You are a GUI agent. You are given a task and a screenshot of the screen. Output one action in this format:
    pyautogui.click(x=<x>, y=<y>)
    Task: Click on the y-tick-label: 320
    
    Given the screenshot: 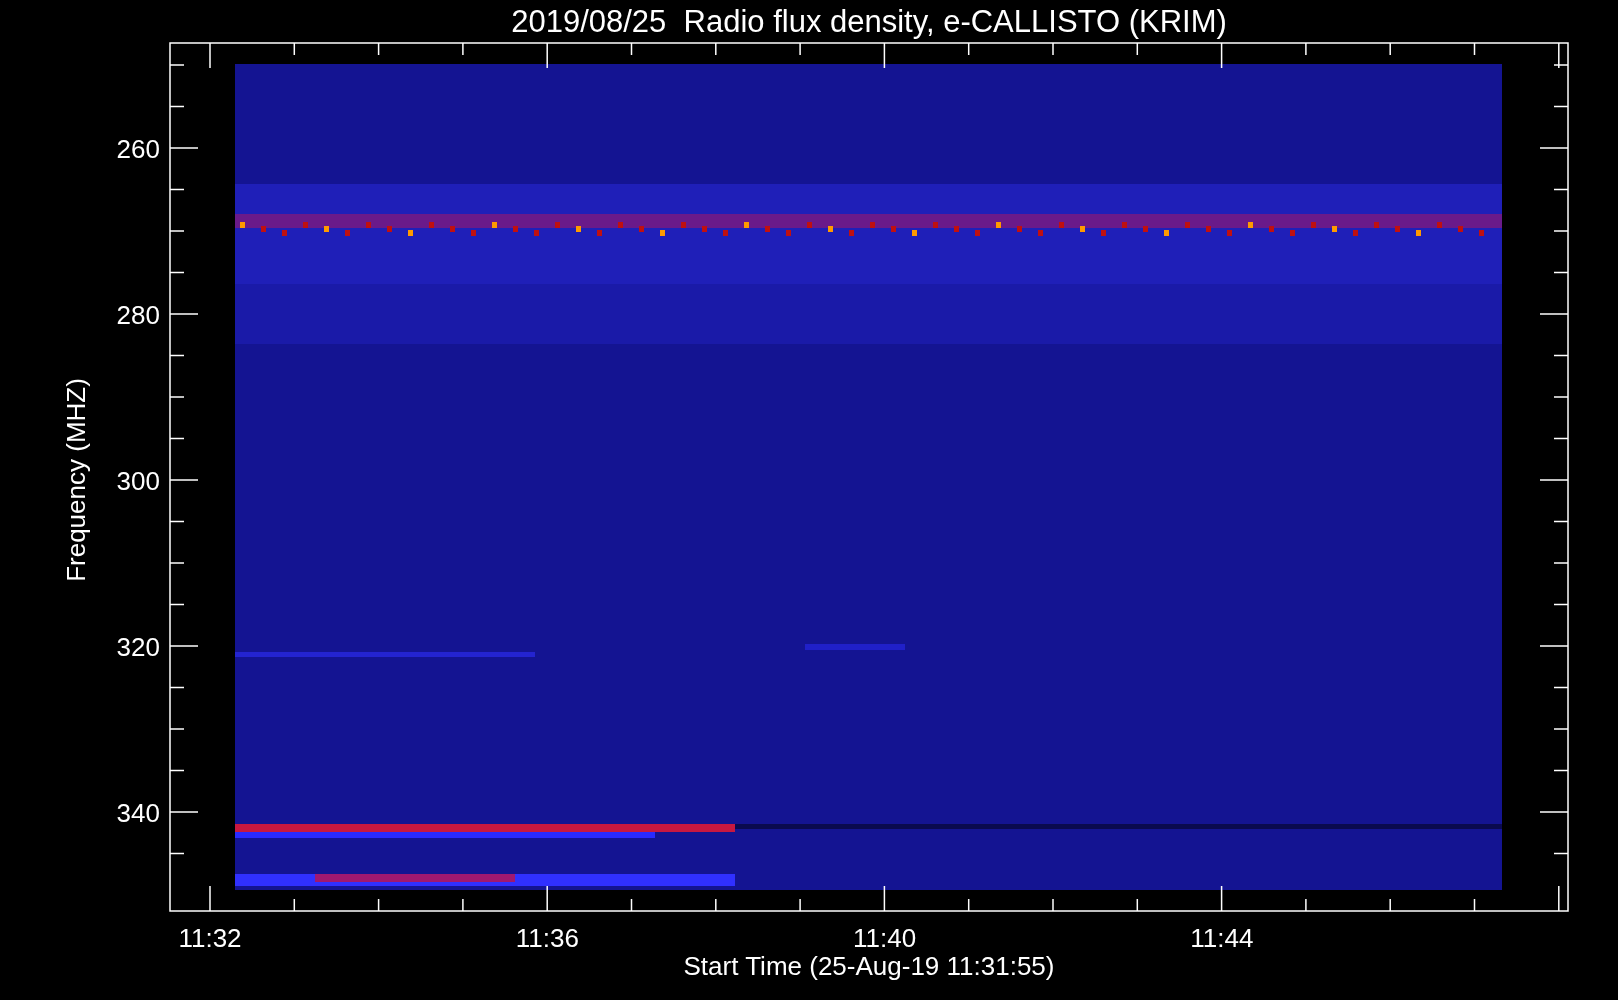 What is the action you would take?
    pyautogui.click(x=138, y=647)
    